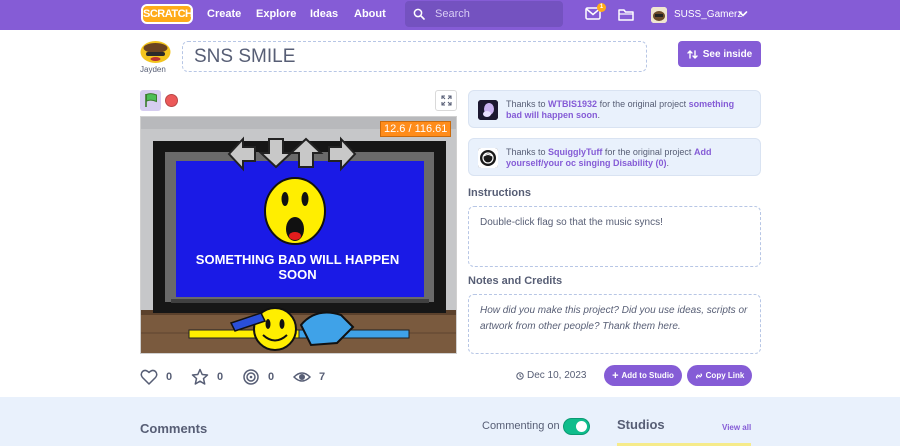 This screenshot has width=900, height=446. I want to click on add-to-studio-button: + Add to Studio, so click(643, 375).